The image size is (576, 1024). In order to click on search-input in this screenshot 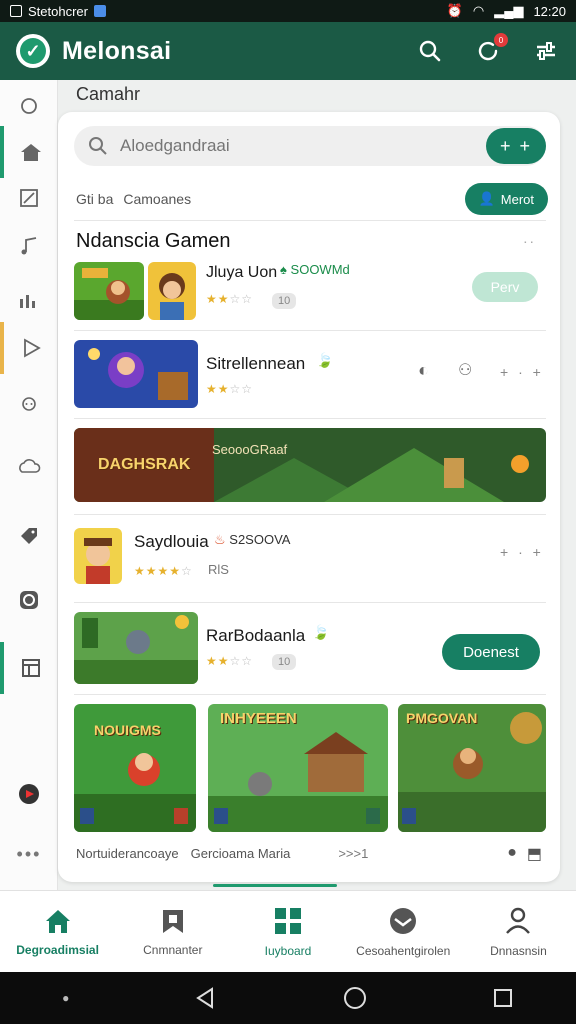, I will do `click(290, 146)`.